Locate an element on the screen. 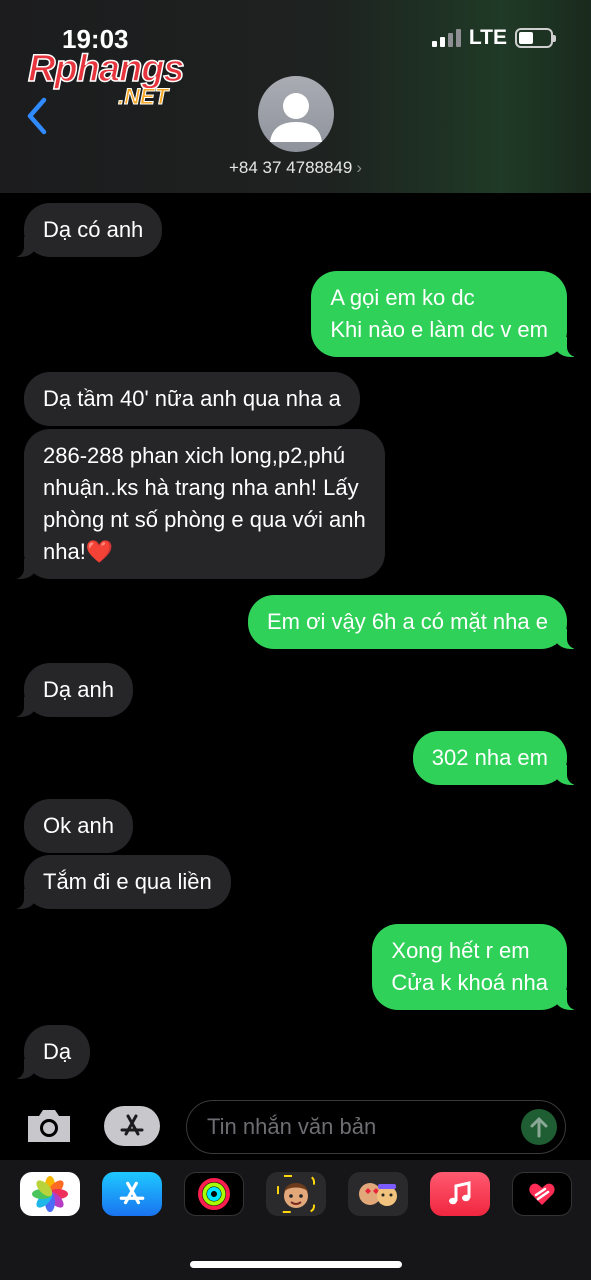  activity-app-icon is located at coordinates (214, 1194).